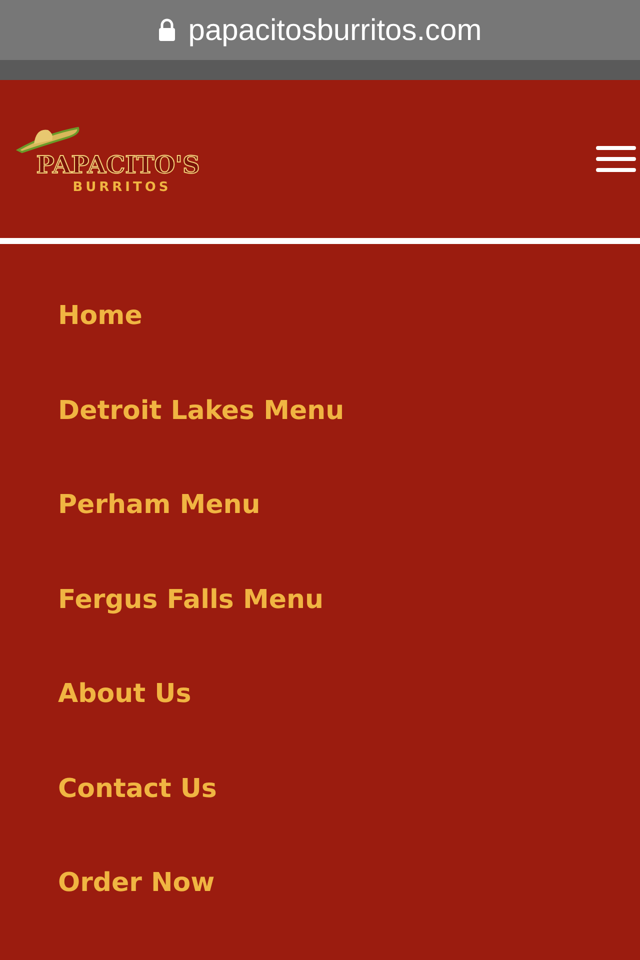 The image size is (640, 960). Describe the element at coordinates (122, 187) in the screenshot. I see `logo-subtitle: BURRITOS` at that location.